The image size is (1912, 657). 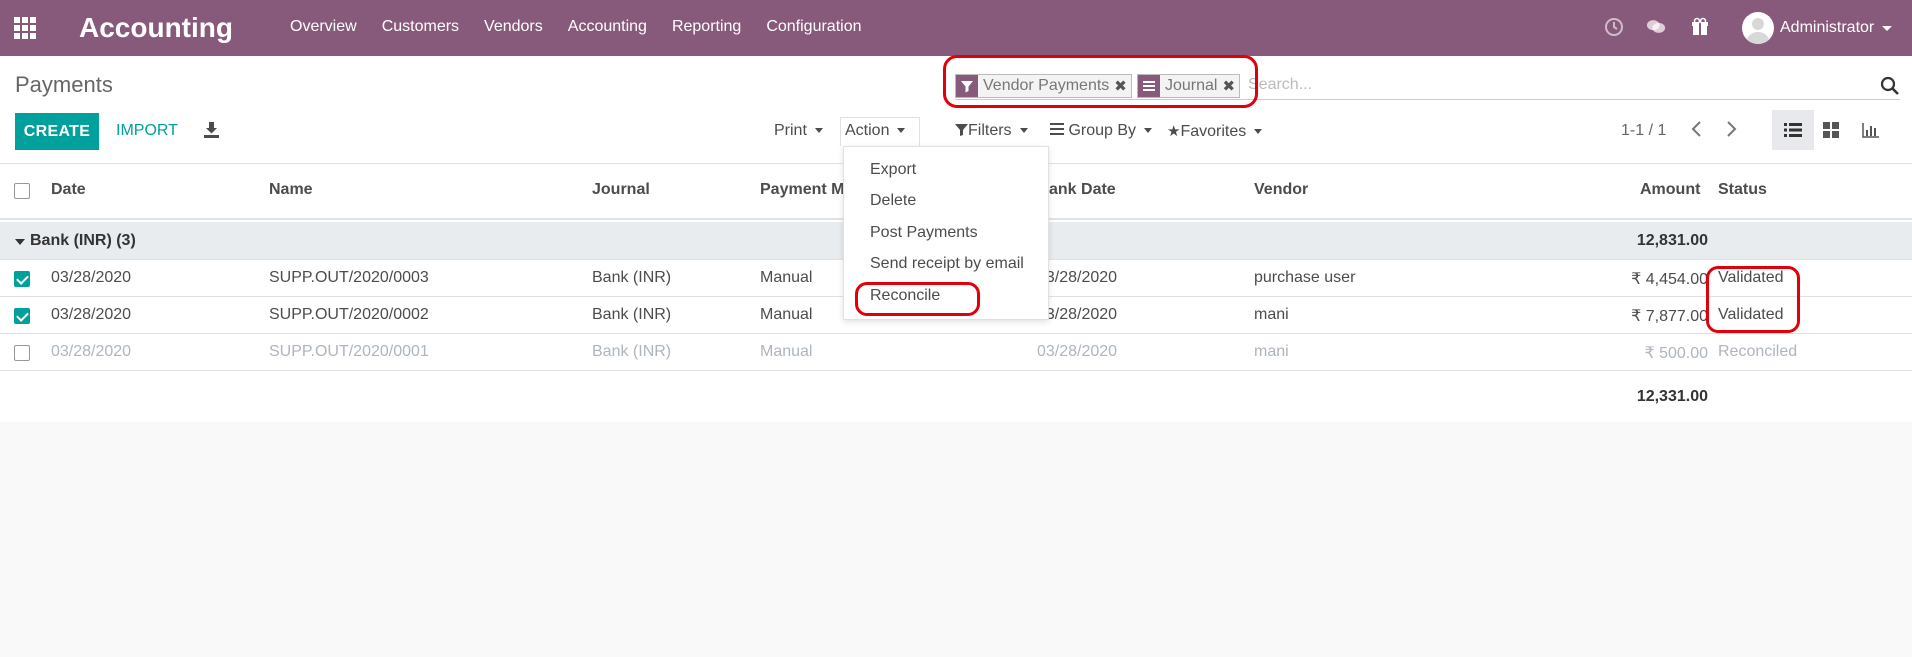 I want to click on column-header-name: Name, so click(x=291, y=190).